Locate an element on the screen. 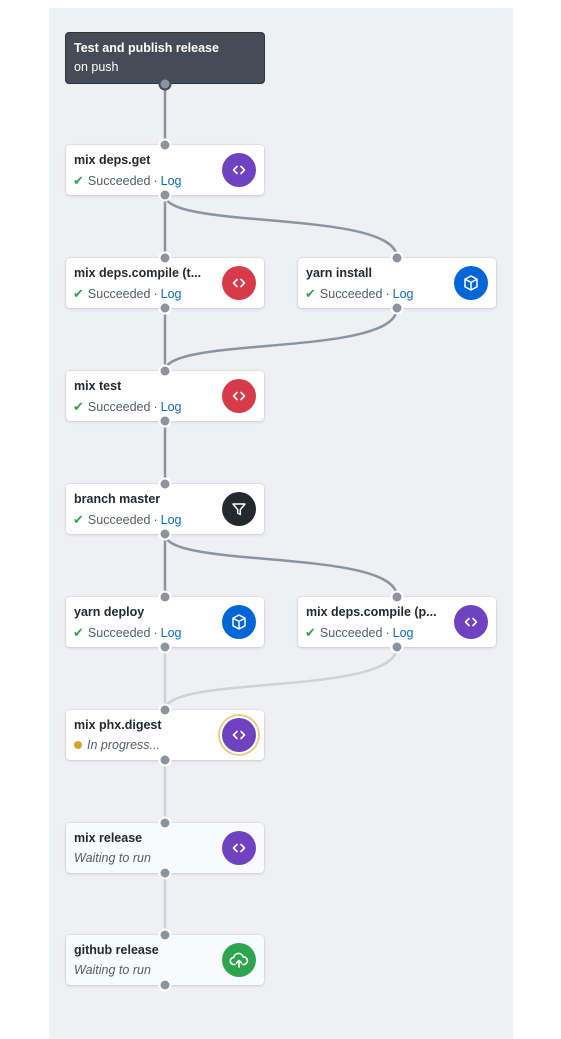 This screenshot has height=1039, width=561. job-title: mix test is located at coordinates (98, 386).